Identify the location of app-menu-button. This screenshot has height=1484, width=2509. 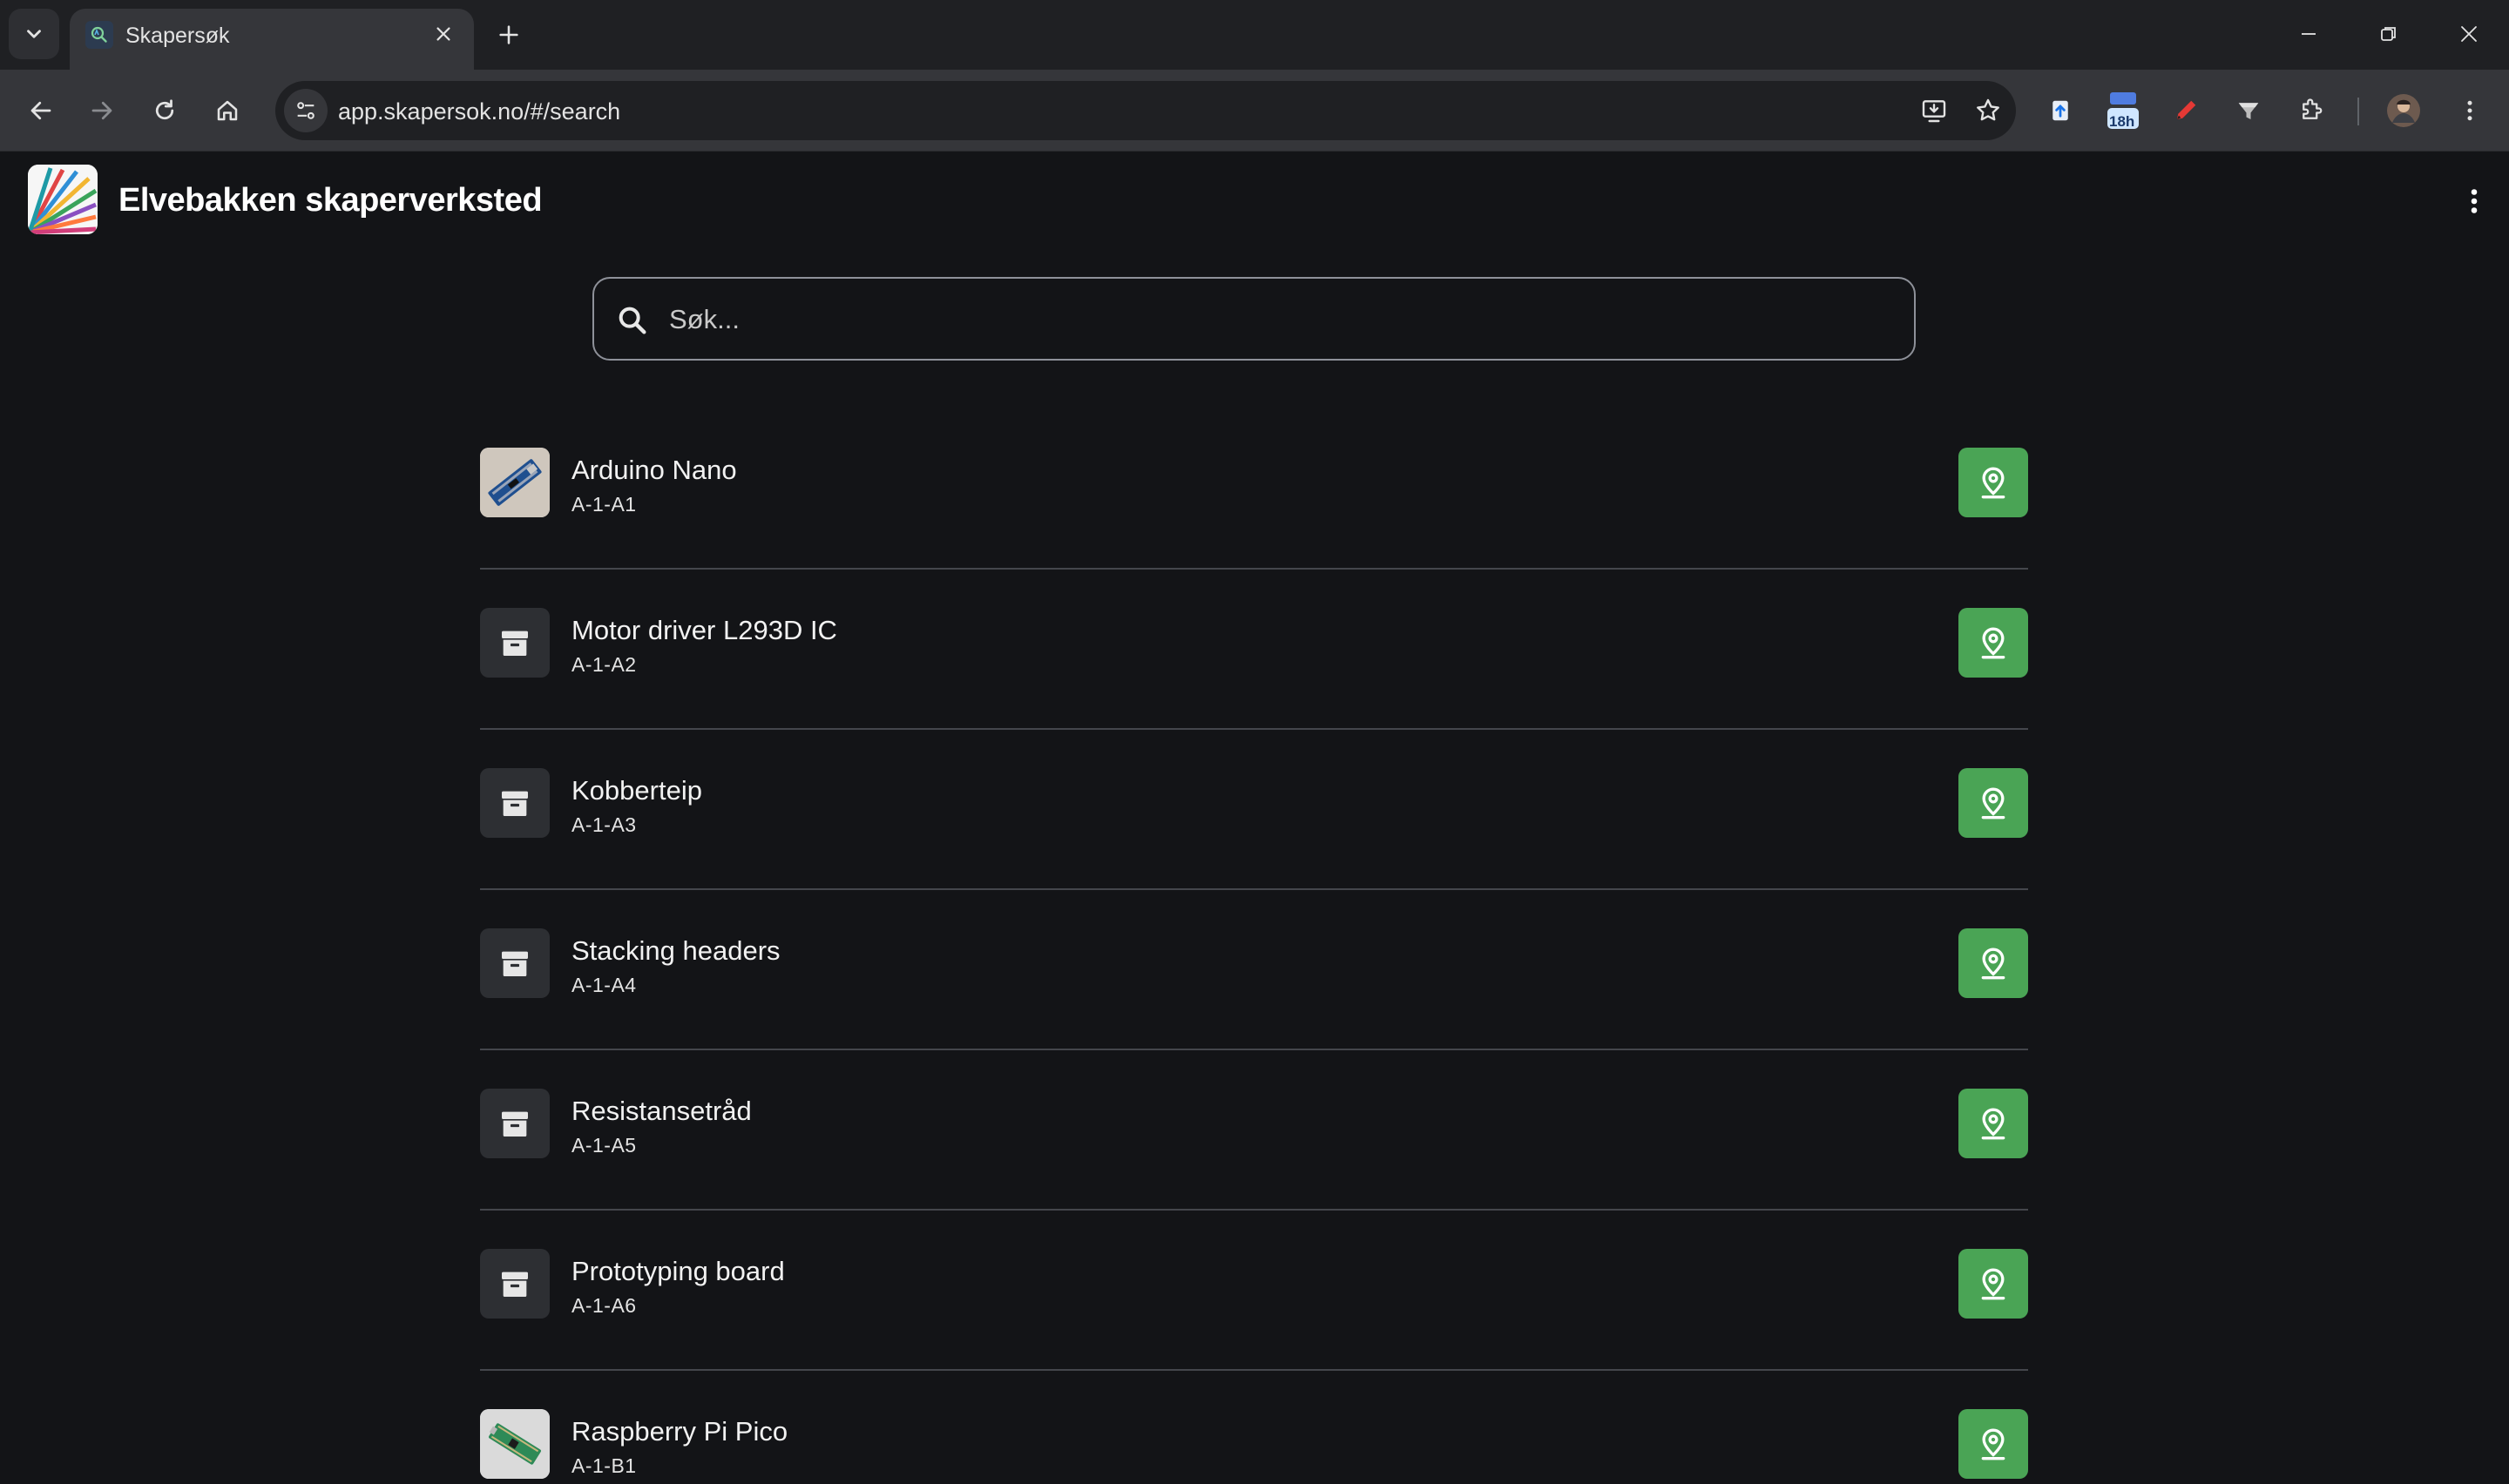
(2474, 201).